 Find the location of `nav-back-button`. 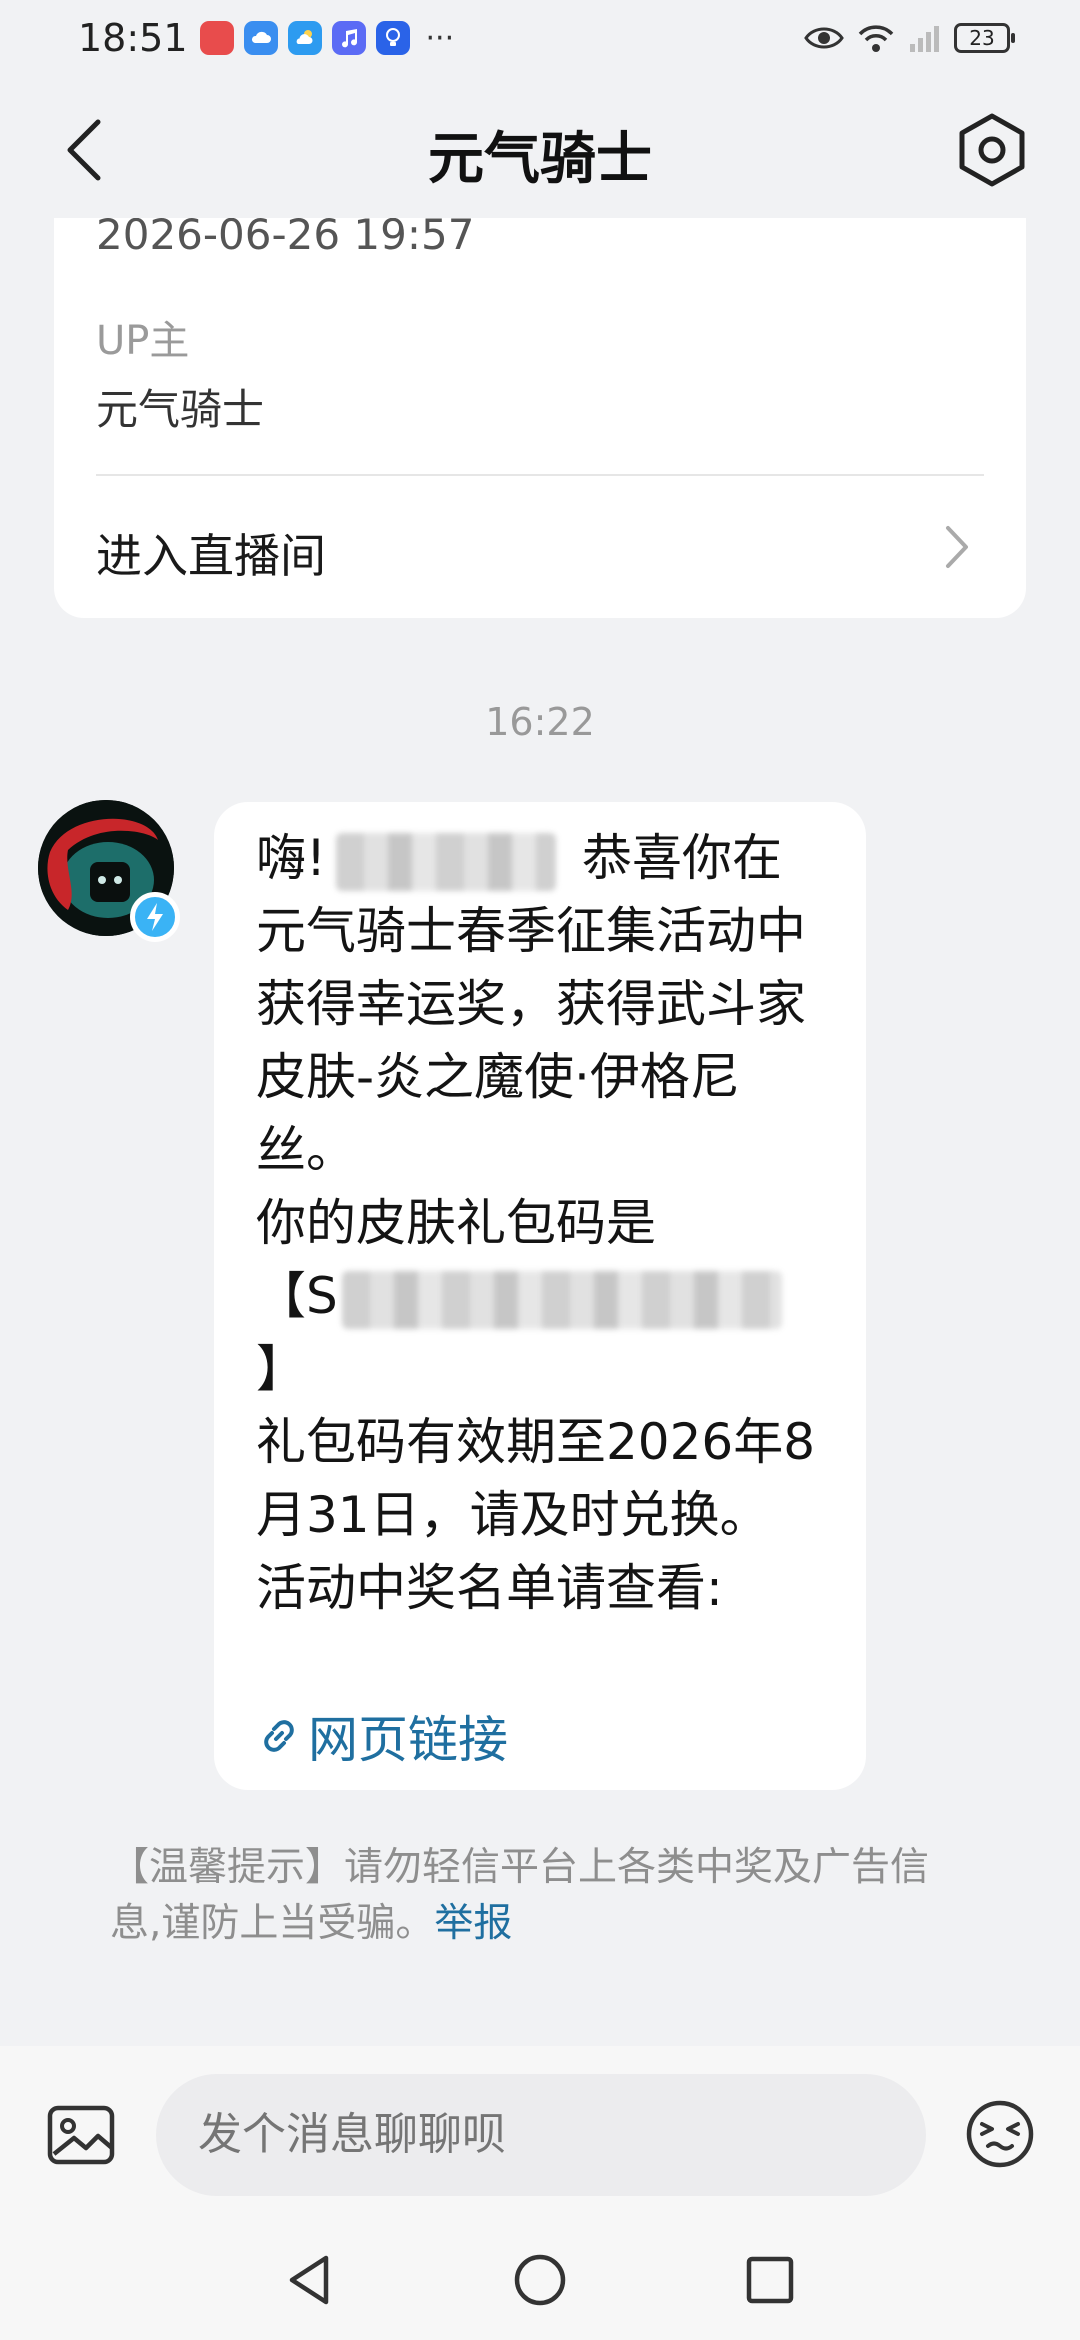

nav-back-button is located at coordinates (310, 2280).